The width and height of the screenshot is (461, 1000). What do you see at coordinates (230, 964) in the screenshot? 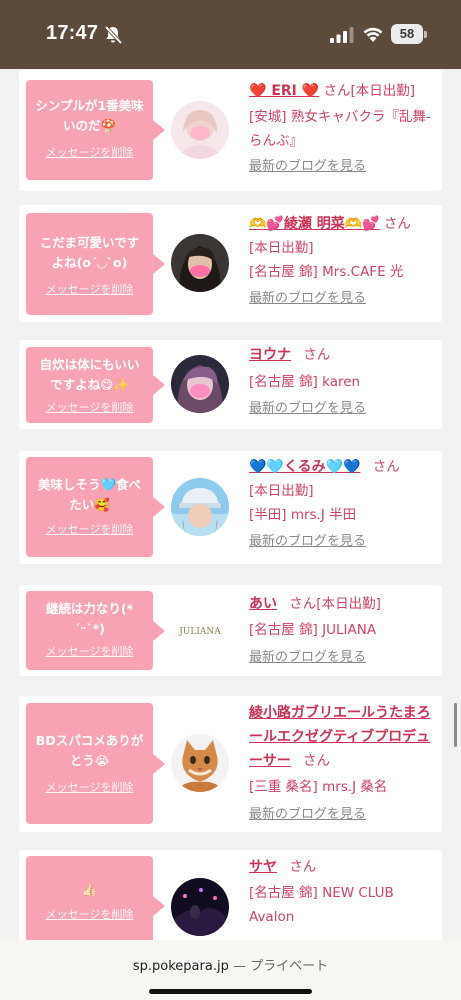
I see `url-display: sp.pokepara.jp — プライベート` at bounding box center [230, 964].